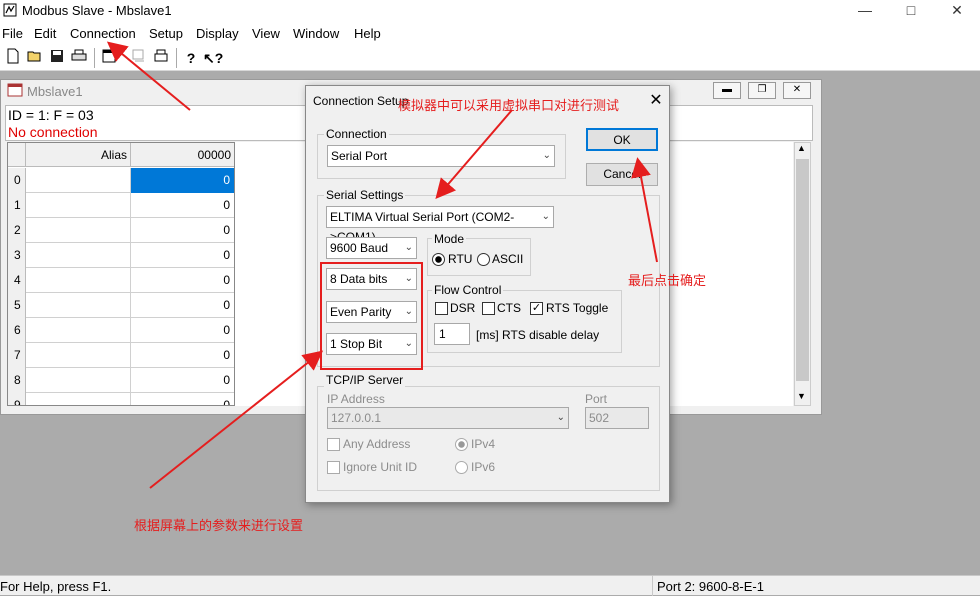  I want to click on status-divider, so click(652, 586).